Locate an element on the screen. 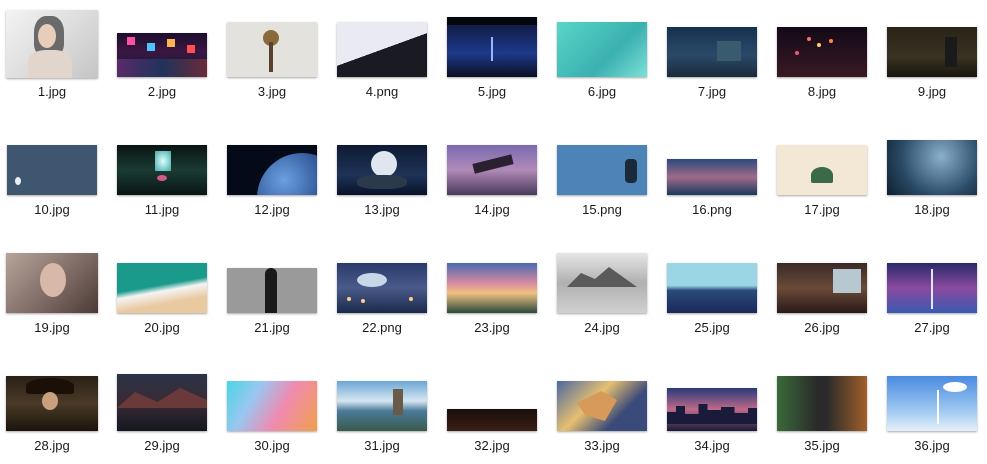 Image resolution: width=987 pixels, height=464 pixels. file-item: 33.jpg is located at coordinates (602, 409).